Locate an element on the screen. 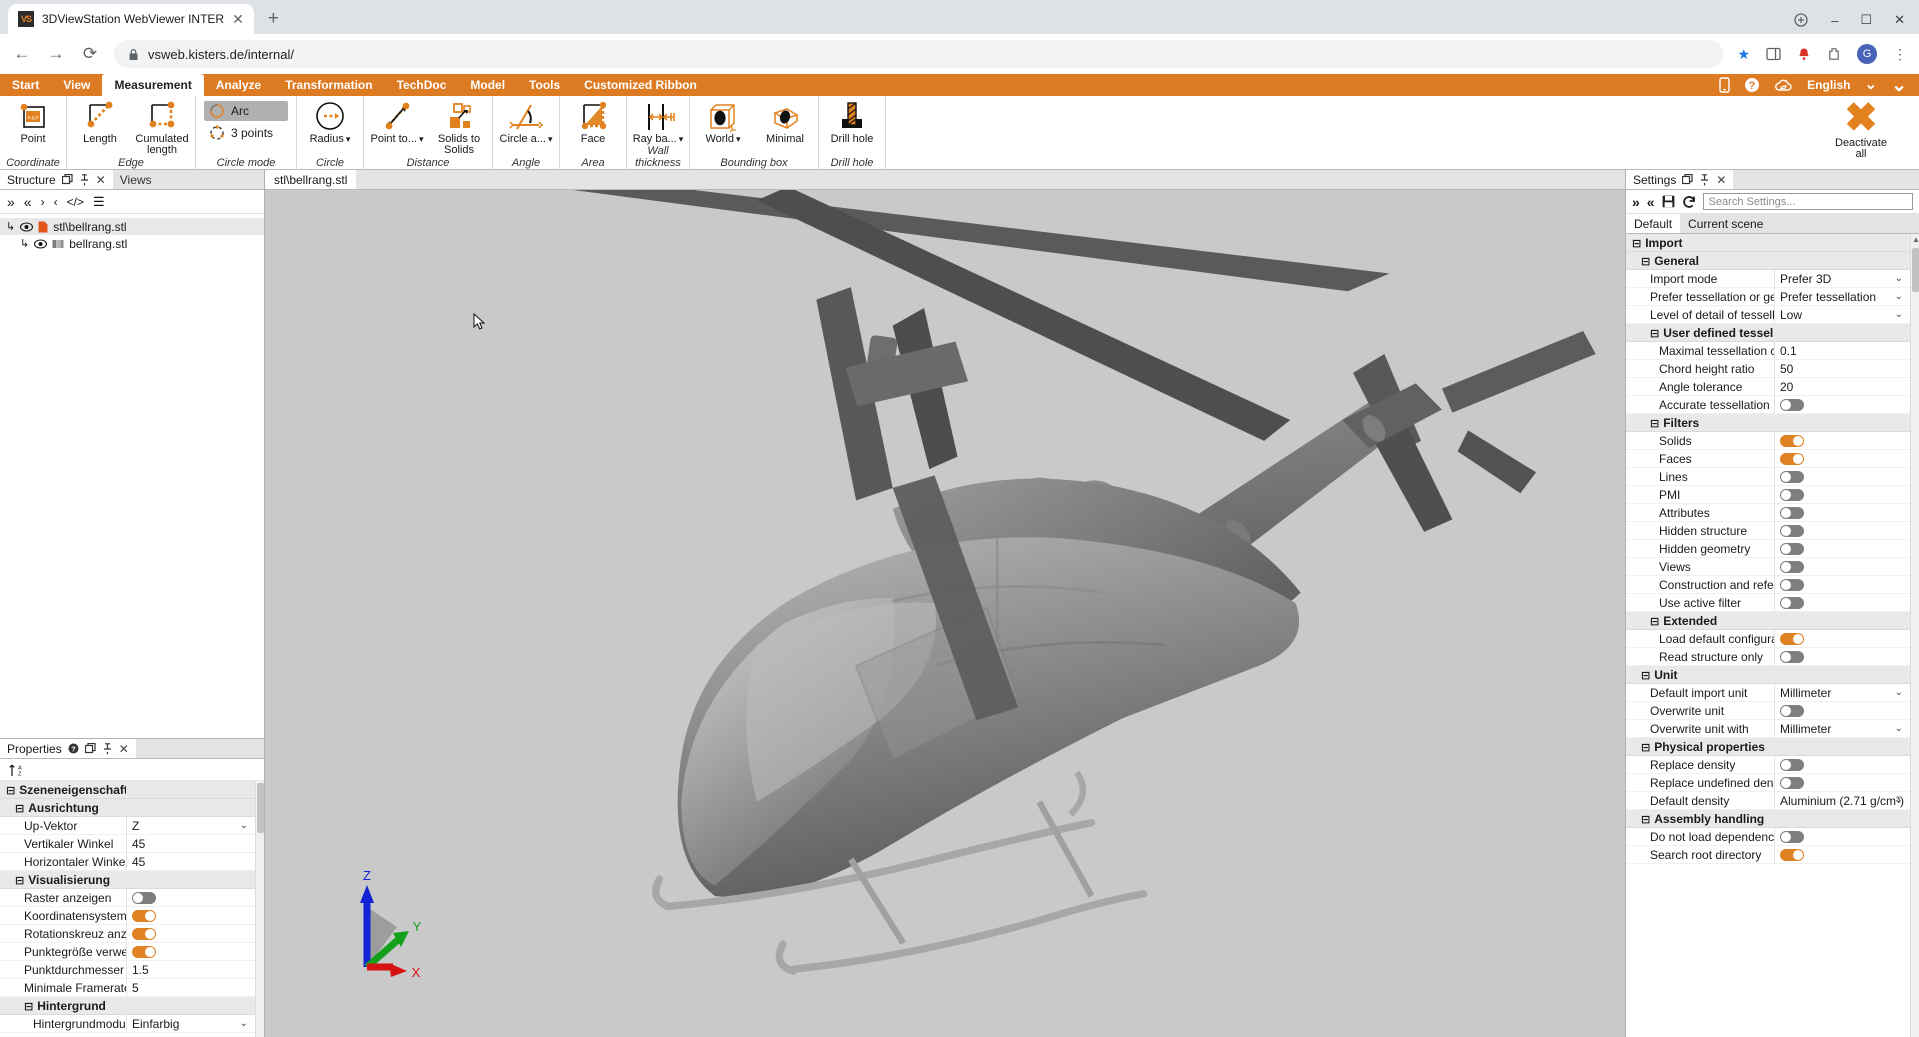  collapse-icon: « is located at coordinates (1651, 202).